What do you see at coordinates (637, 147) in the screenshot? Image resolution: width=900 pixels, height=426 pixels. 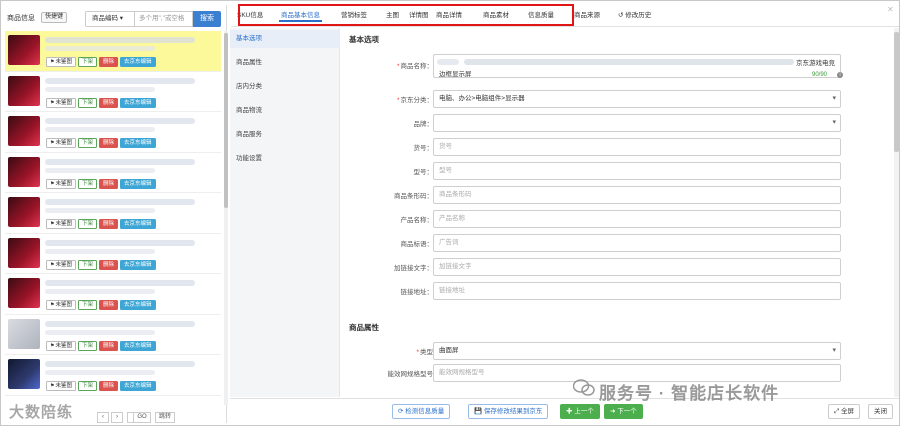 I see `text-field: 货号` at bounding box center [637, 147].